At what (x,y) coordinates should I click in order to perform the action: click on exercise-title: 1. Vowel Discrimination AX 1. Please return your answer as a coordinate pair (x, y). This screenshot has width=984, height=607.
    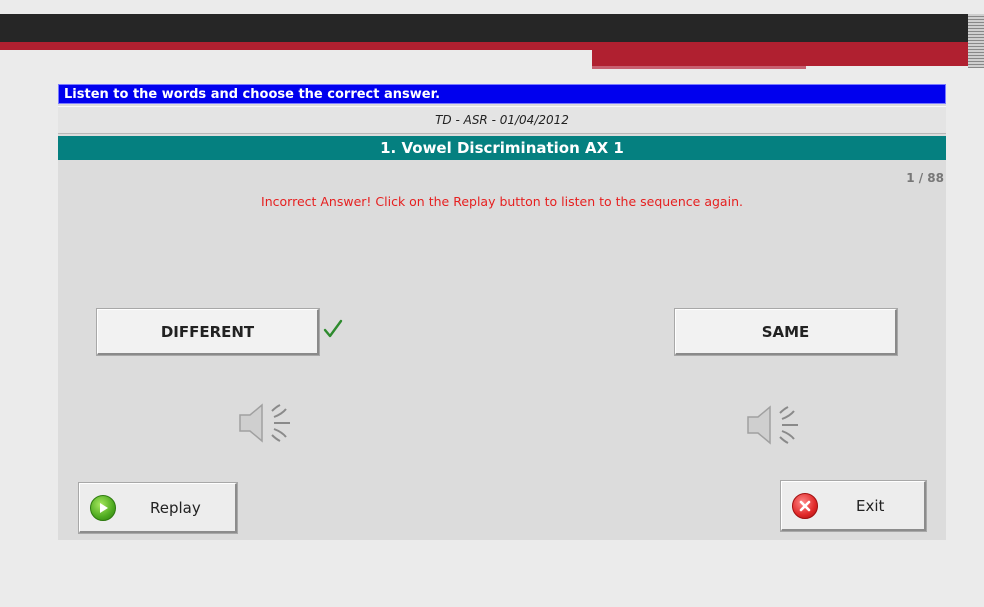
    Looking at the image, I should click on (502, 148).